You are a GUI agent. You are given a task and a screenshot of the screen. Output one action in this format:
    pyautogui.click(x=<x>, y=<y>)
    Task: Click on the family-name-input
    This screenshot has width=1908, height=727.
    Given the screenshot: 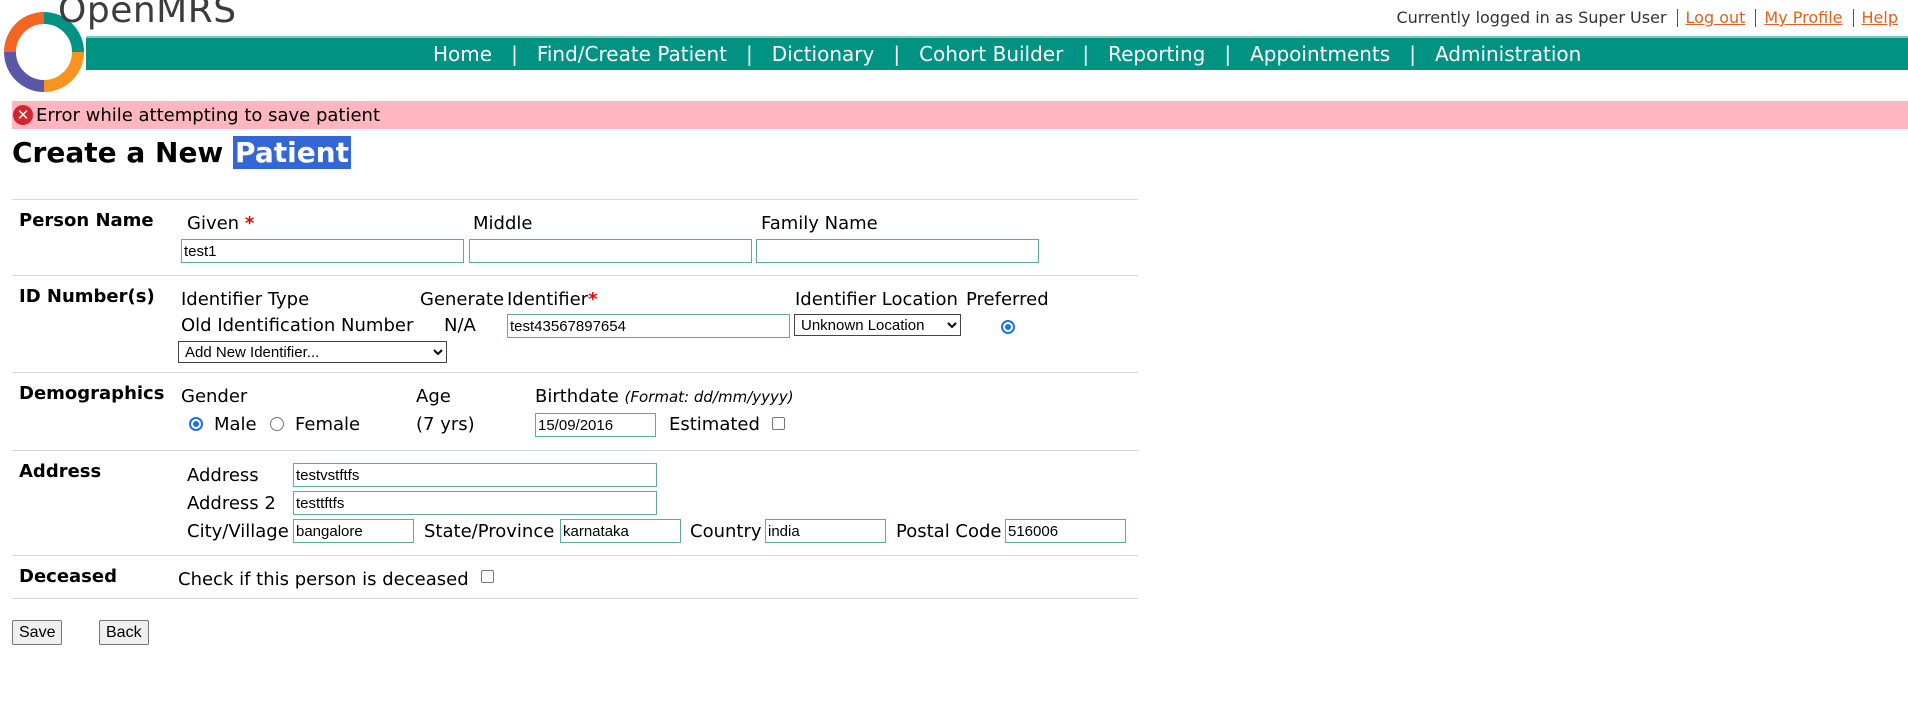 What is the action you would take?
    pyautogui.click(x=897, y=251)
    